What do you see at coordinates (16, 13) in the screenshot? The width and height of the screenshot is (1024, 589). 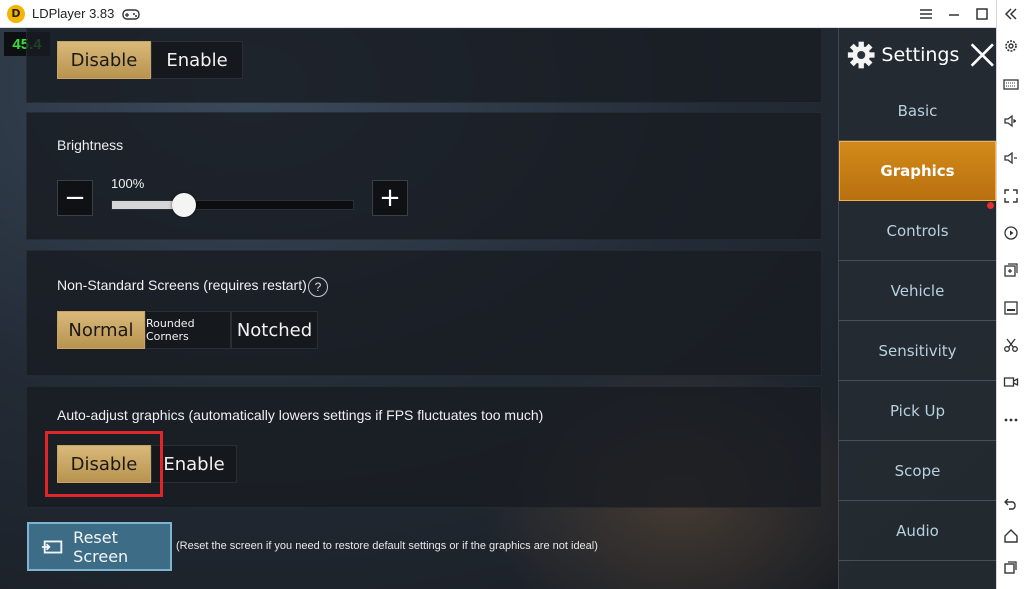 I see `ldplayer-logo-icon: D` at bounding box center [16, 13].